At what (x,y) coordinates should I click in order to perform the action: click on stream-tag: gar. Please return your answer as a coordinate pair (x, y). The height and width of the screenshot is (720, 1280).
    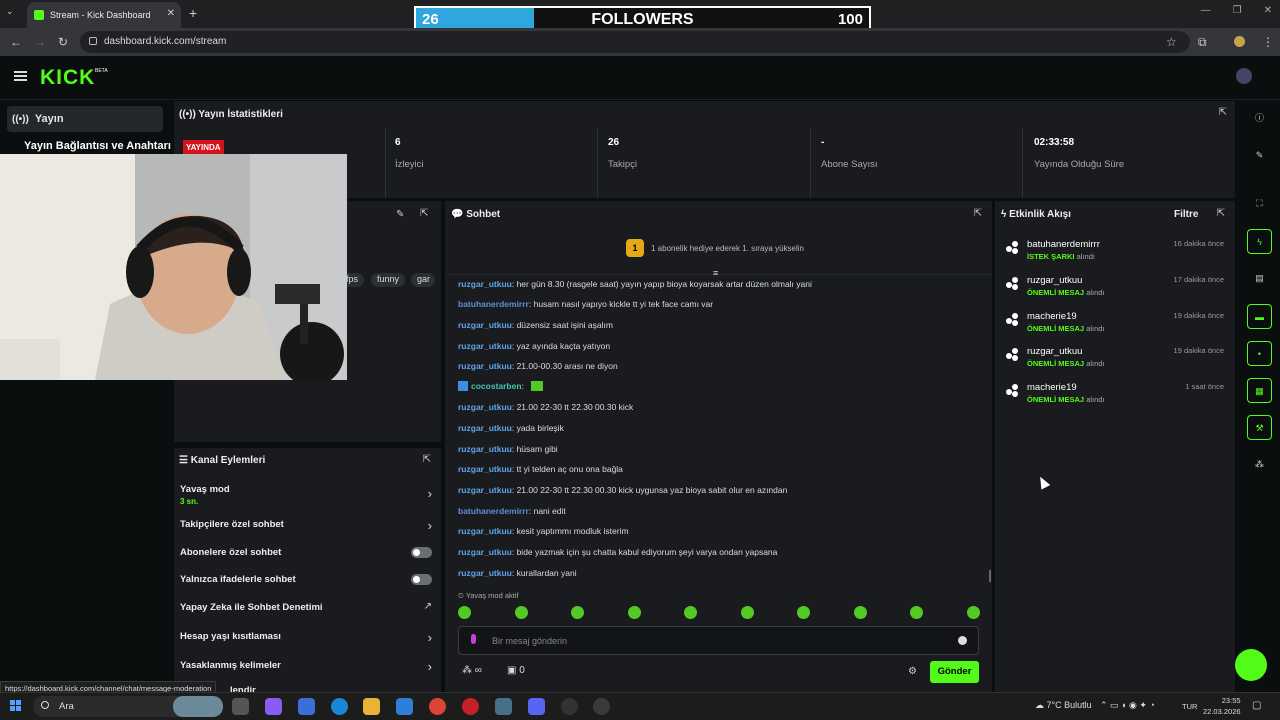
    Looking at the image, I should click on (423, 280).